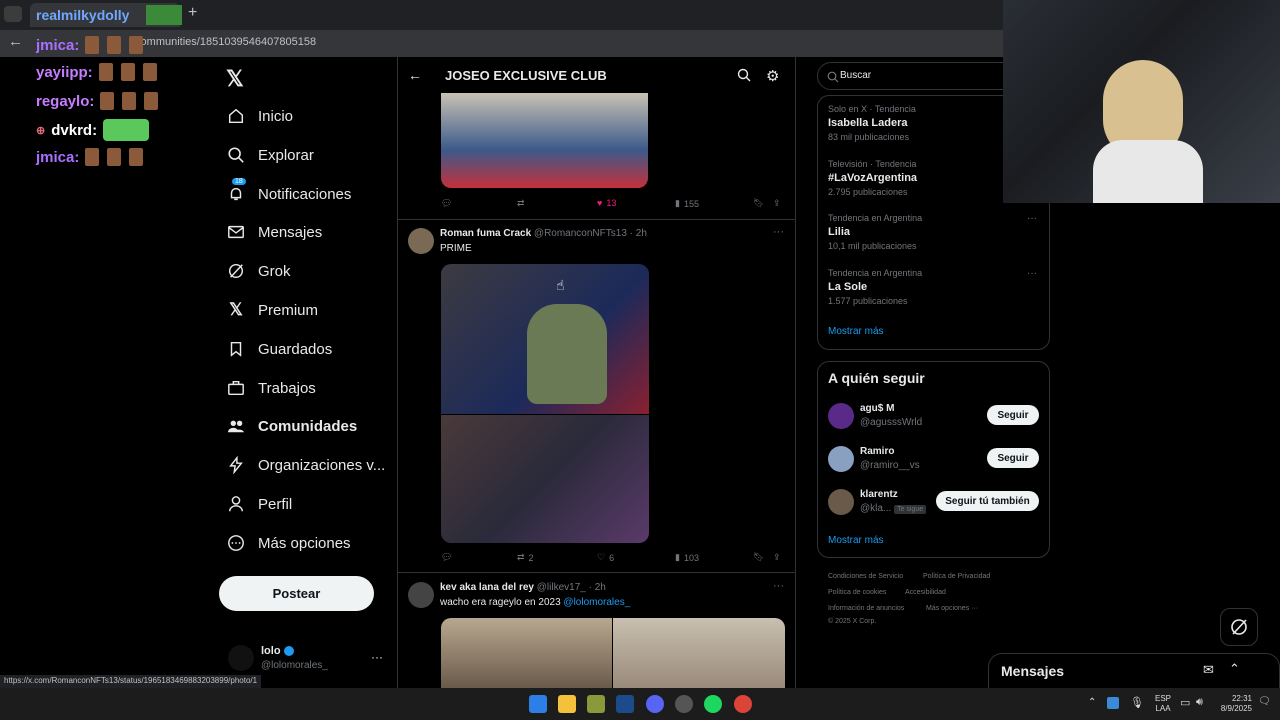  Describe the element at coordinates (1199, 702) in the screenshot. I see `volume-icon: 🔊︎` at that location.